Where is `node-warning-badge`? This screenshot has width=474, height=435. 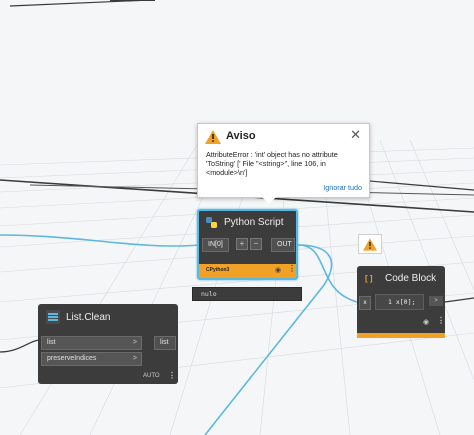
node-warning-badge is located at coordinates (370, 244).